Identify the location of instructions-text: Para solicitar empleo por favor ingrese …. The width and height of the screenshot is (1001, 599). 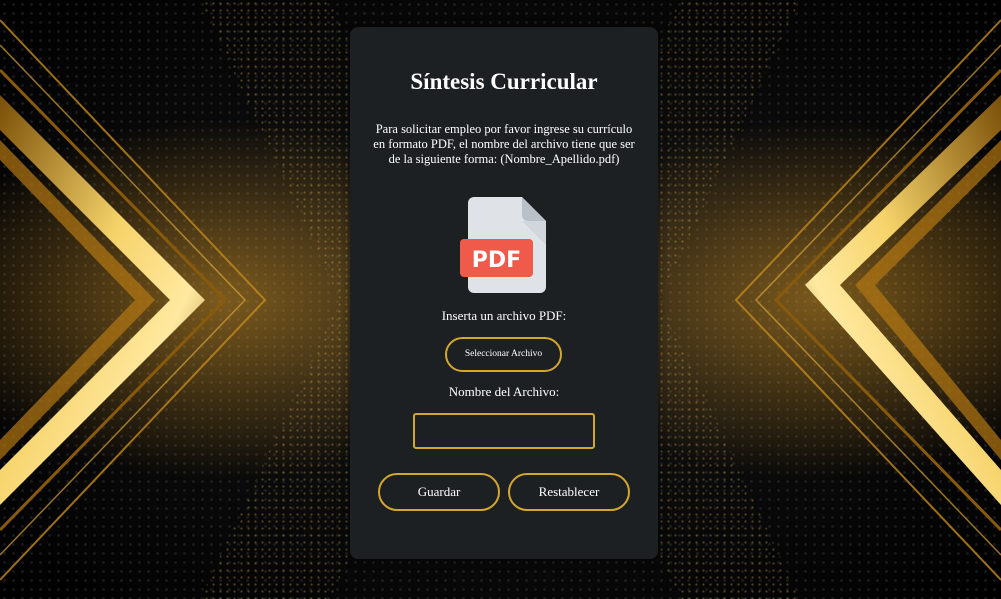
(504, 144).